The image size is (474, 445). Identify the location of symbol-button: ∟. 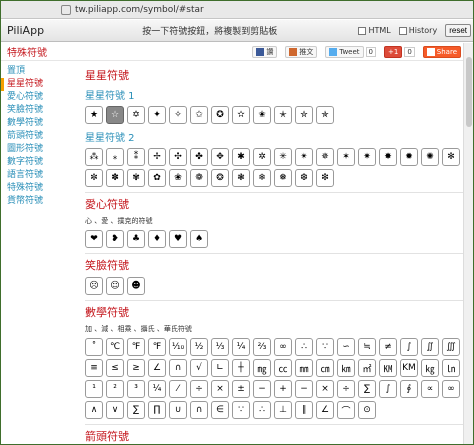
(220, 368).